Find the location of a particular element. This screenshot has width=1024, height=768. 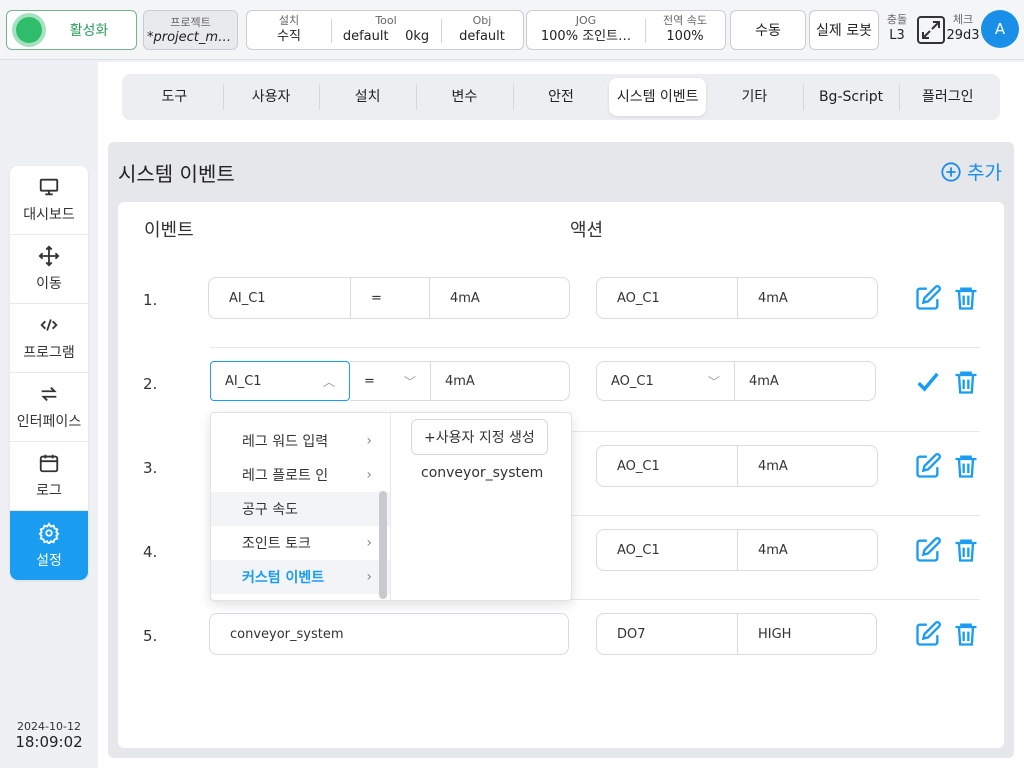

row-actions is located at coordinates (947, 466).